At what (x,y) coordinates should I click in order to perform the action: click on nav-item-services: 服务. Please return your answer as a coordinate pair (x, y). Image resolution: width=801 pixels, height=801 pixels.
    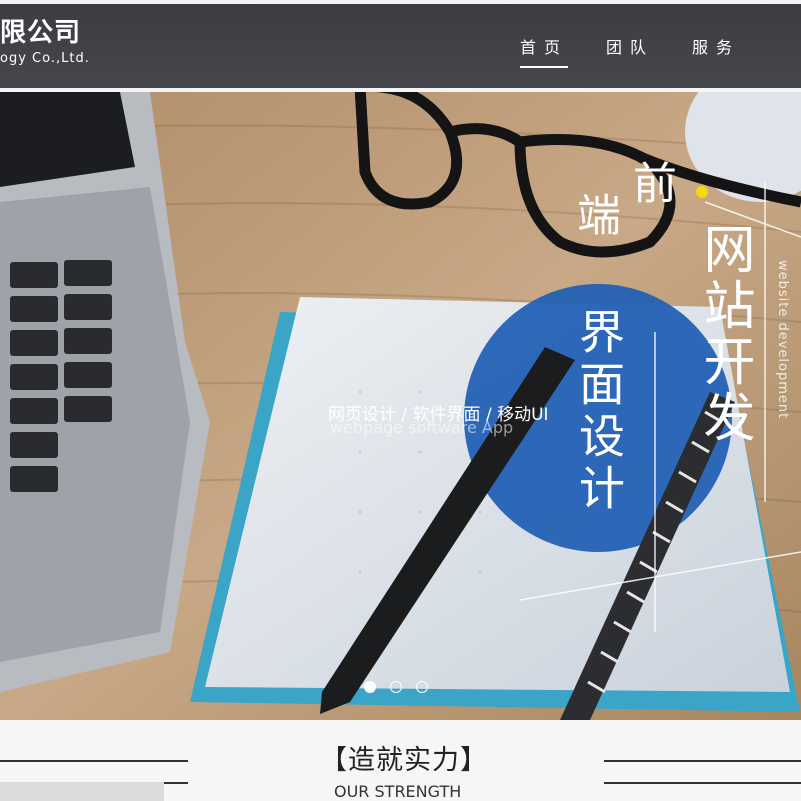
    Looking at the image, I should click on (716, 51).